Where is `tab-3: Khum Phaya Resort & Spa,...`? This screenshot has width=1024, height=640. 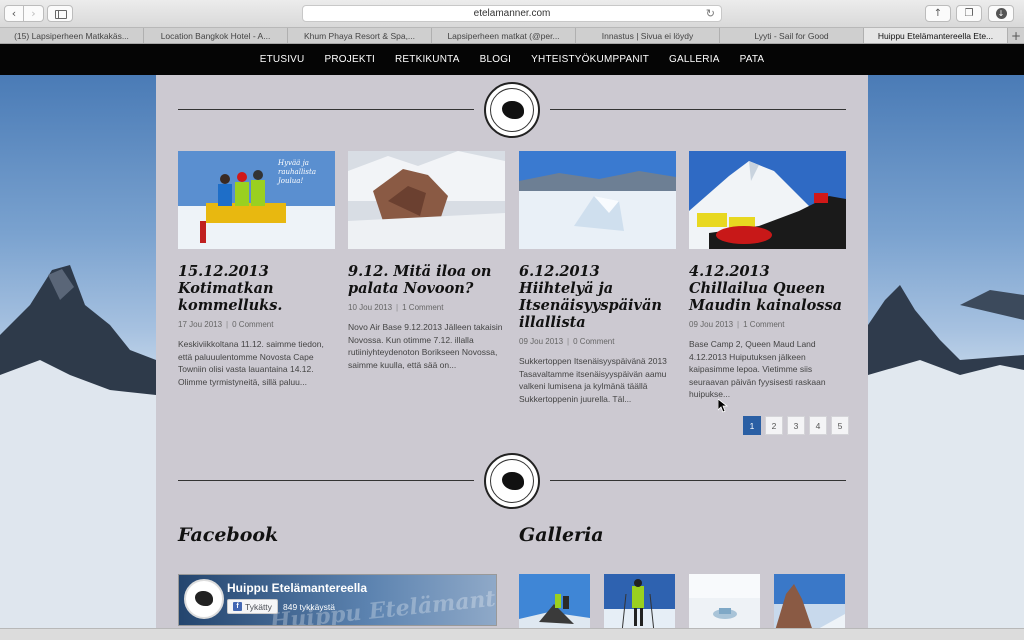 tab-3: Khum Phaya Resort & Spa,... is located at coordinates (360, 35).